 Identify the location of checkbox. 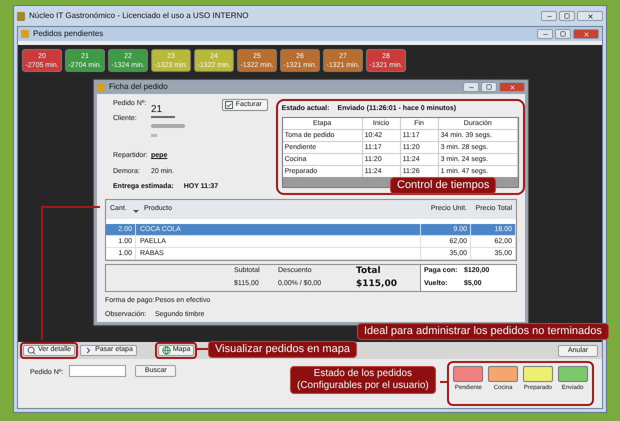
(228, 105).